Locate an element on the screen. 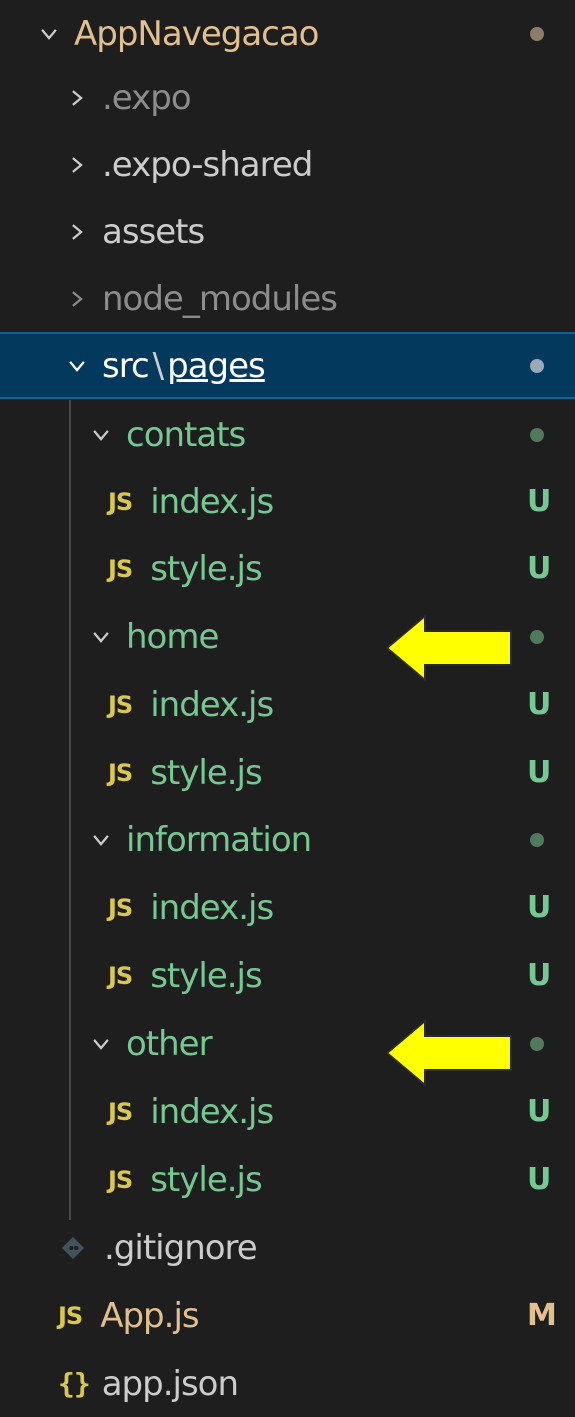 The image size is (575, 1417). folder-row-information: information is located at coordinates (287, 839).